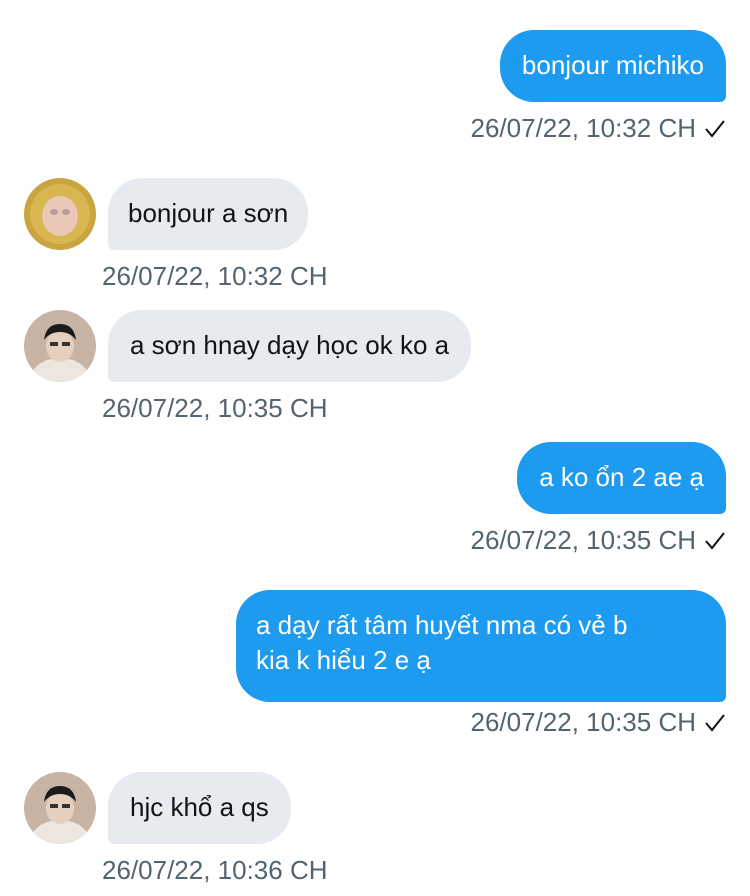 Image resolution: width=750 pixels, height=896 pixels. I want to click on message-bubble-received: bonjour a sơn, so click(208, 214).